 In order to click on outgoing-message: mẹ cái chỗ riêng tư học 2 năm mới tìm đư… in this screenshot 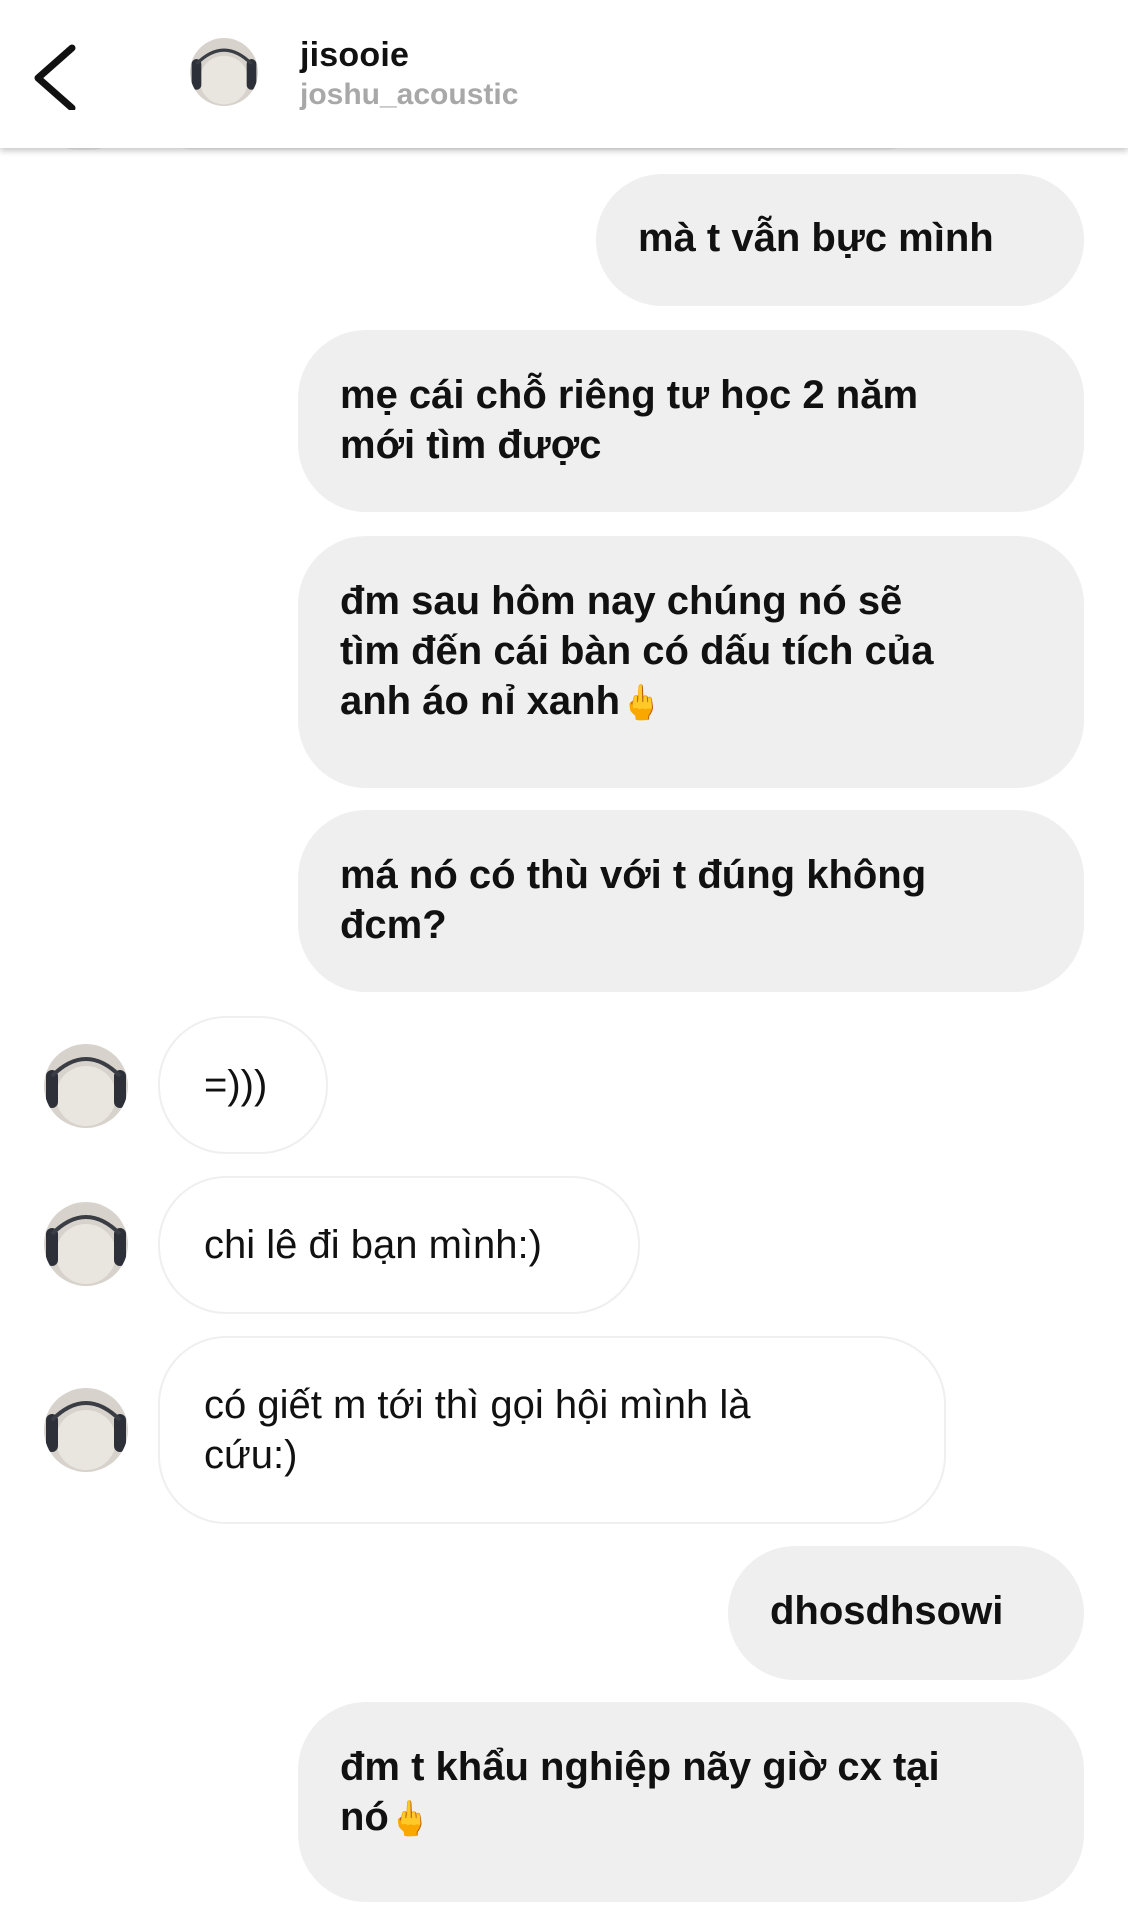, I will do `click(691, 421)`.